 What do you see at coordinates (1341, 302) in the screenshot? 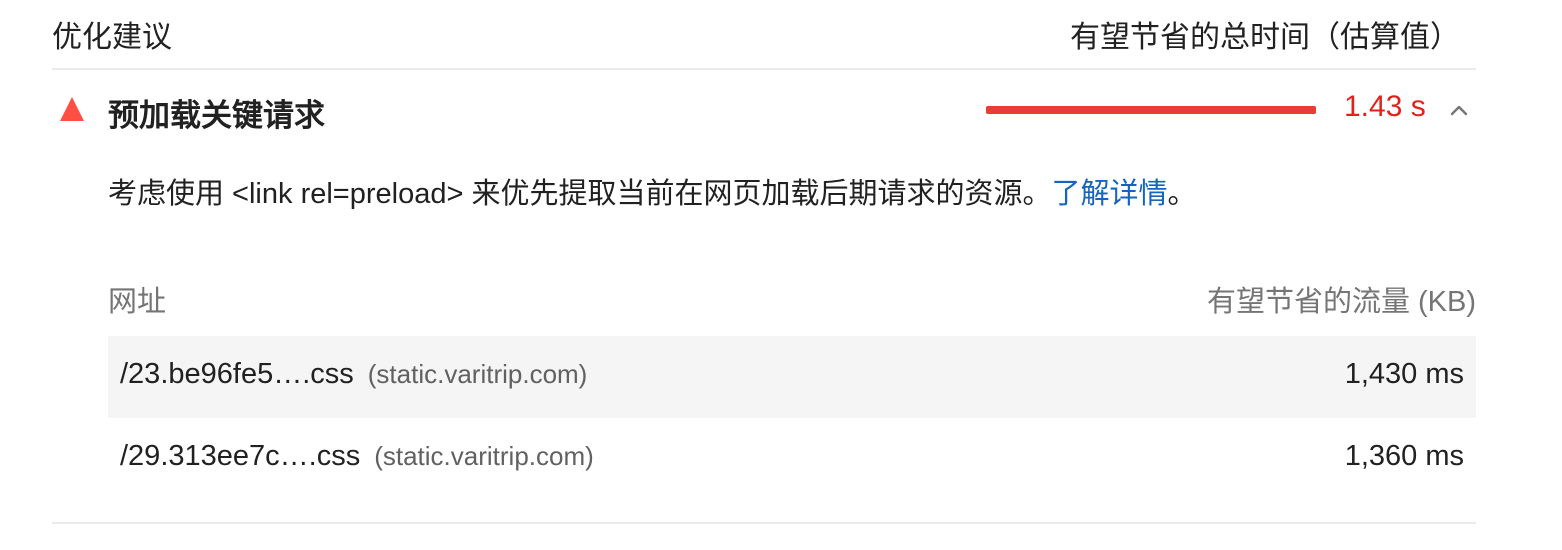
I see `column-header-savings: 有望节省的流量 (KB)` at bounding box center [1341, 302].